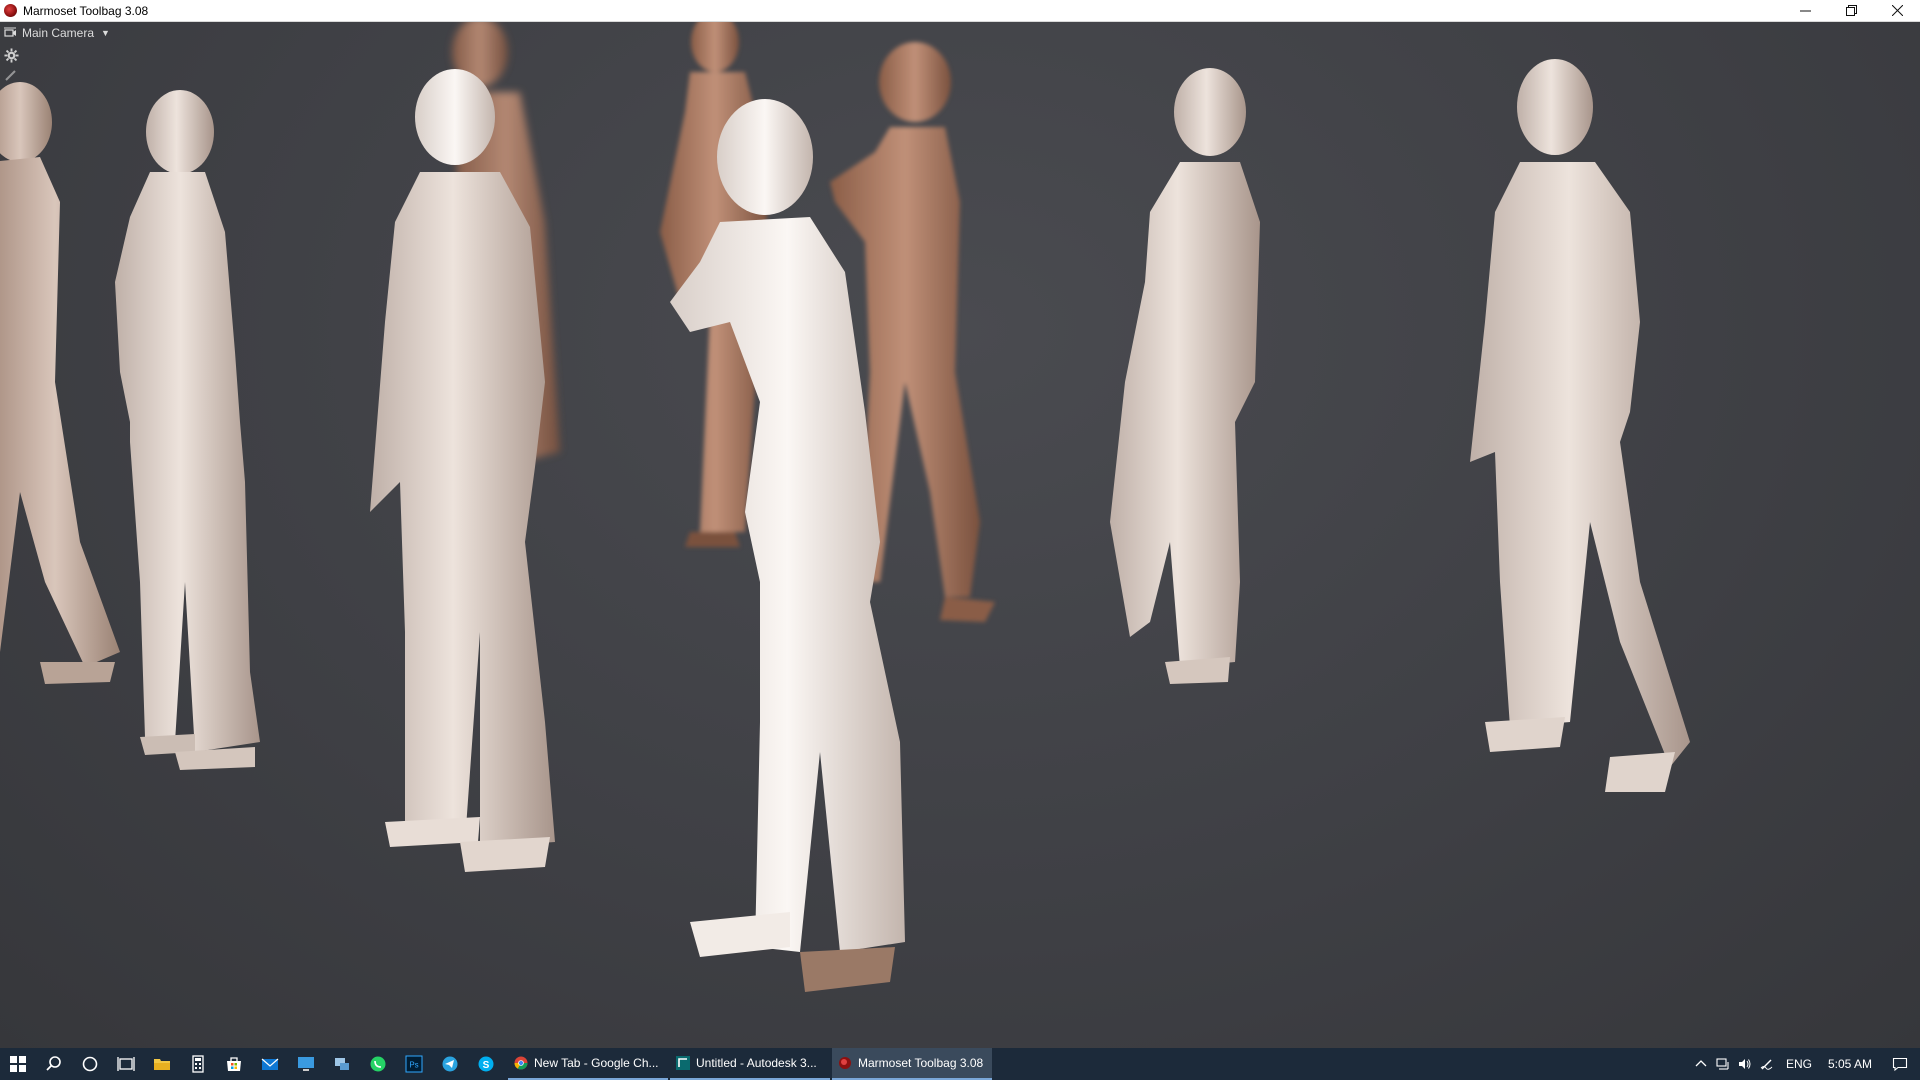 Image resolution: width=1920 pixels, height=1080 pixels. Describe the element at coordinates (1850, 1064) in the screenshot. I see `clock: 5:05 AM` at that location.